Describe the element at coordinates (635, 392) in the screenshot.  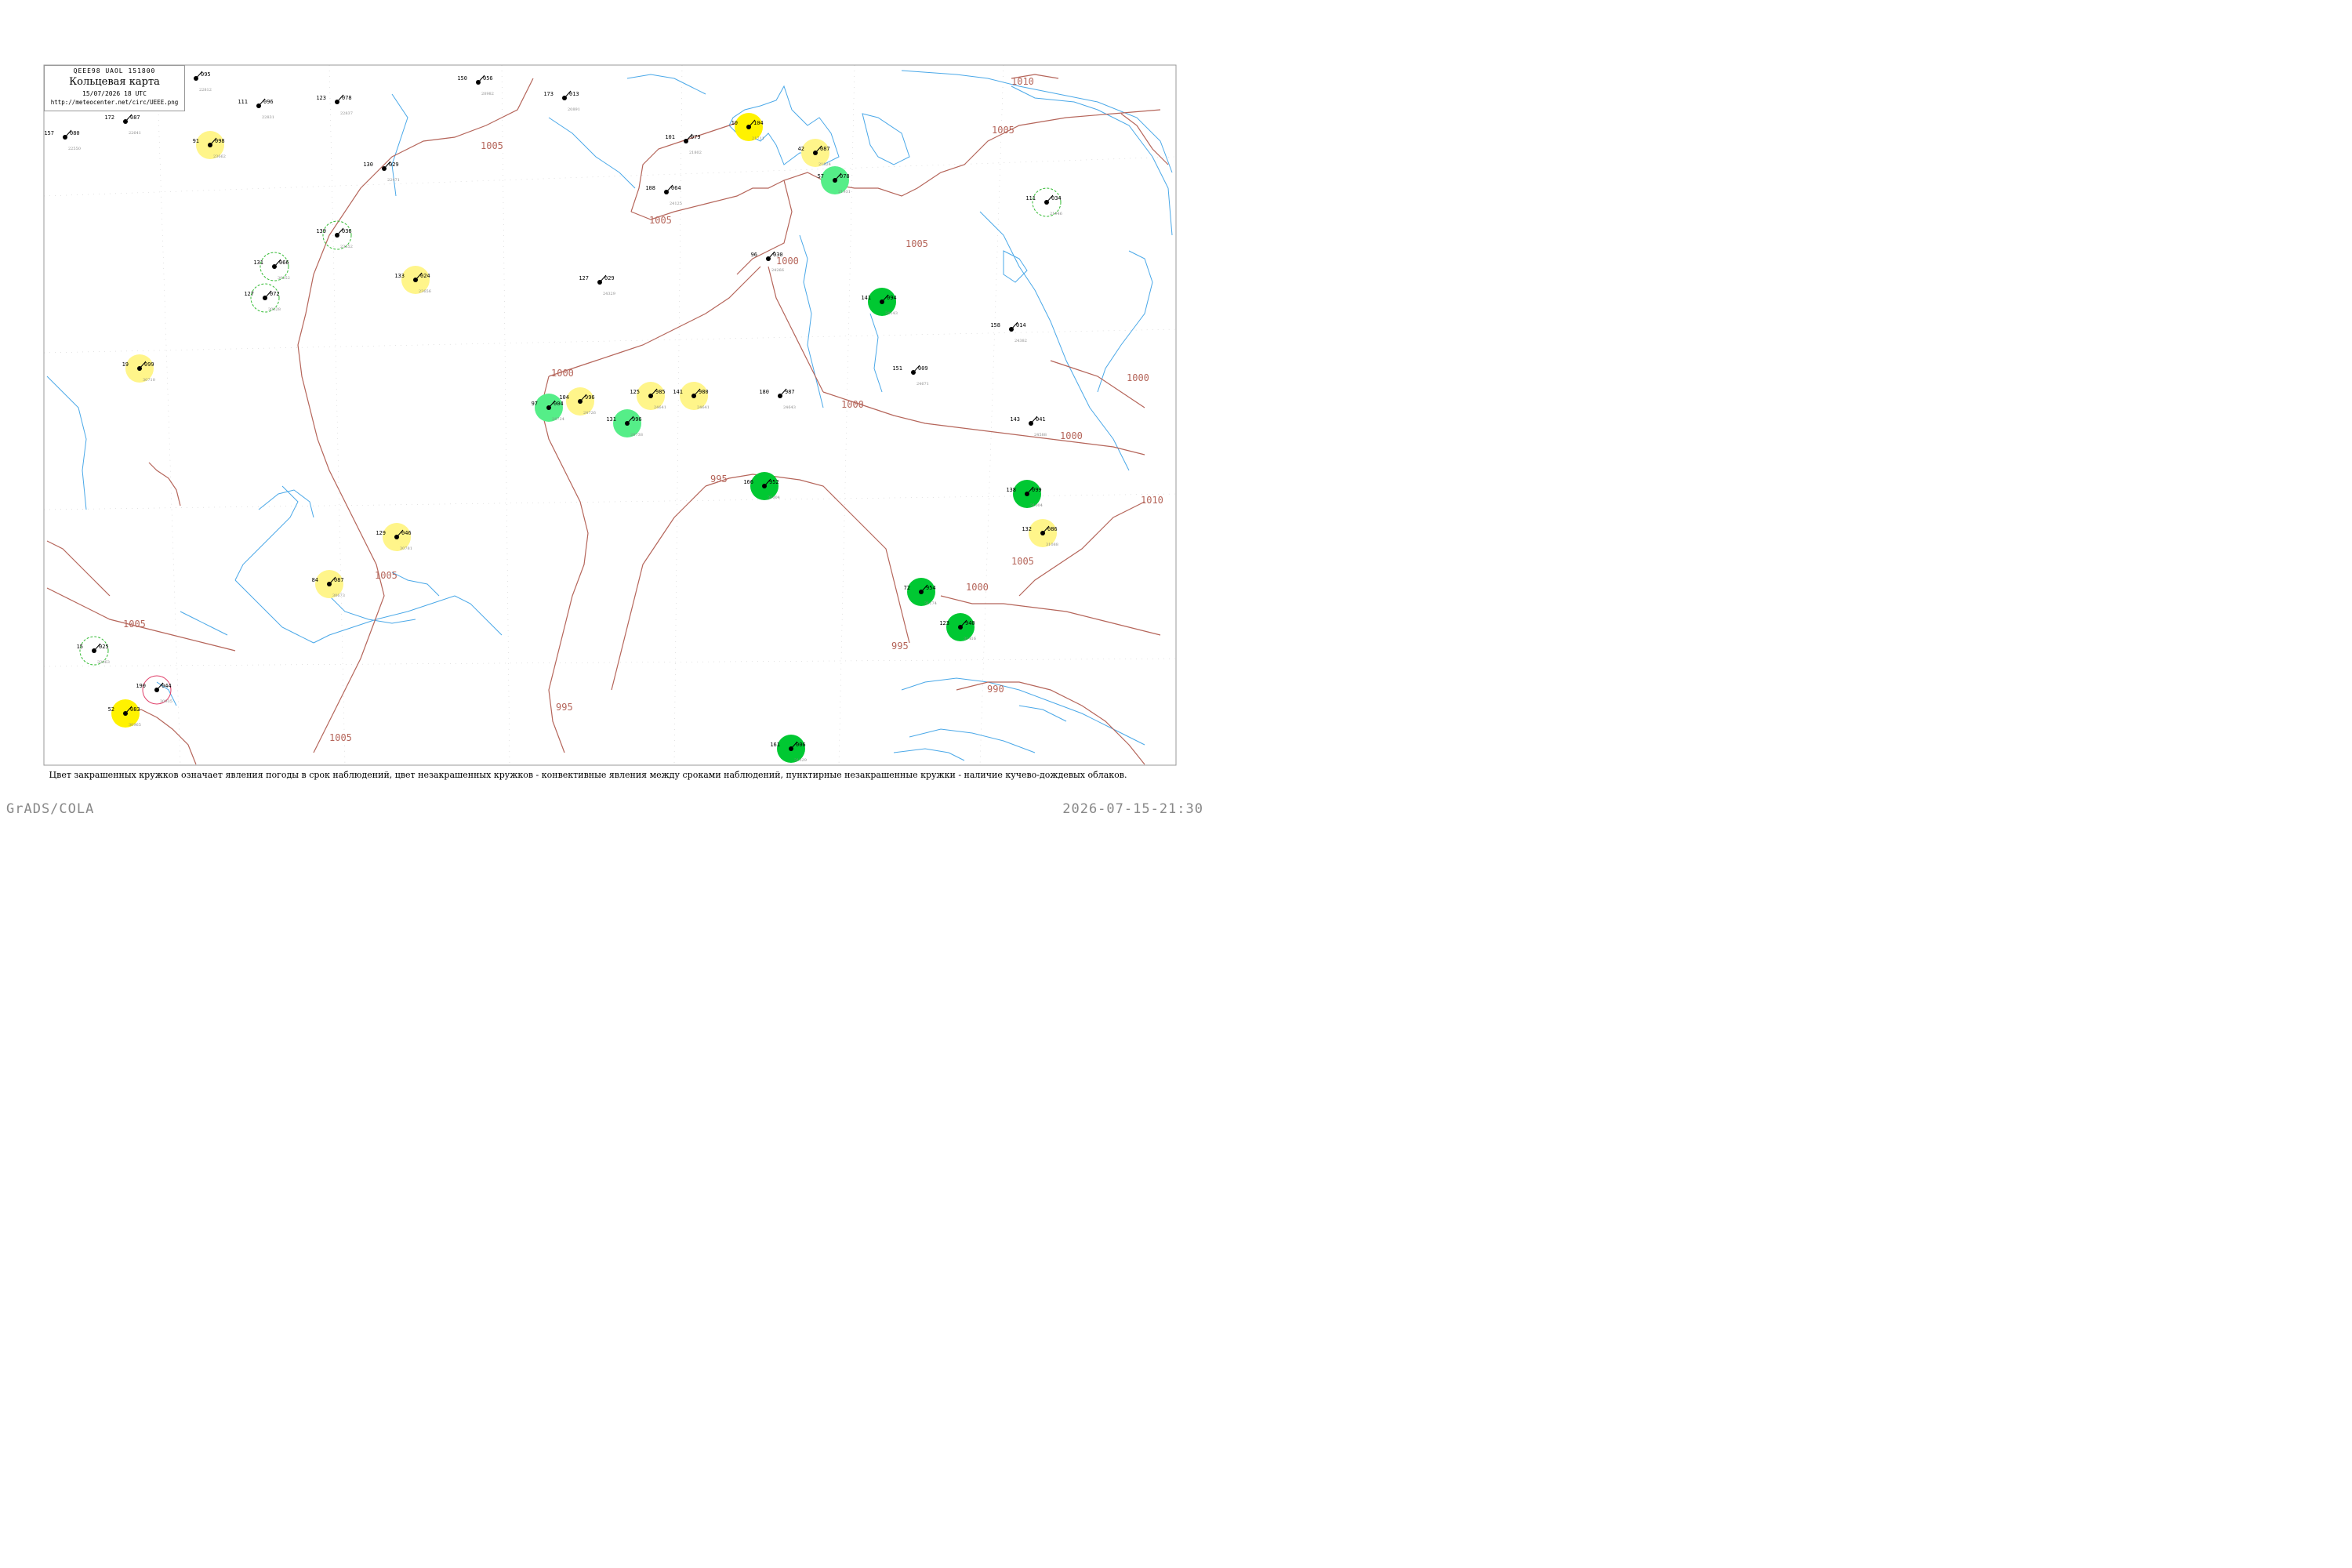
I see `station-value-left: 125` at that location.